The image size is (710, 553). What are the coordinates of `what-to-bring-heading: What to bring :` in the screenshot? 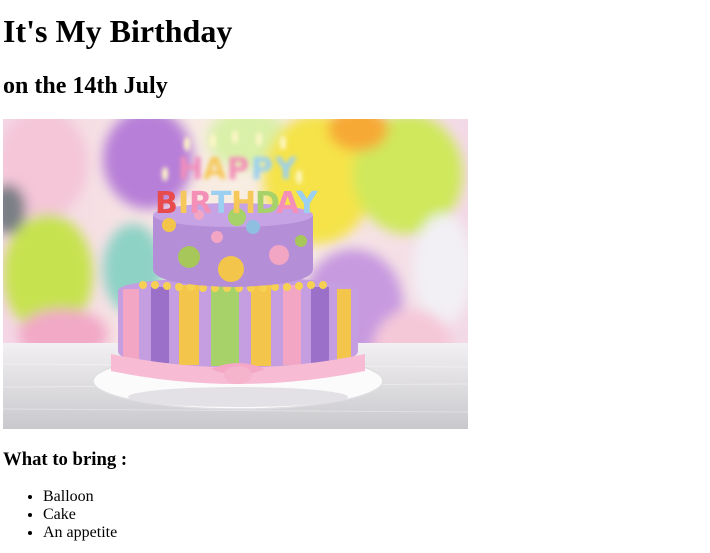 It's located at (65, 459).